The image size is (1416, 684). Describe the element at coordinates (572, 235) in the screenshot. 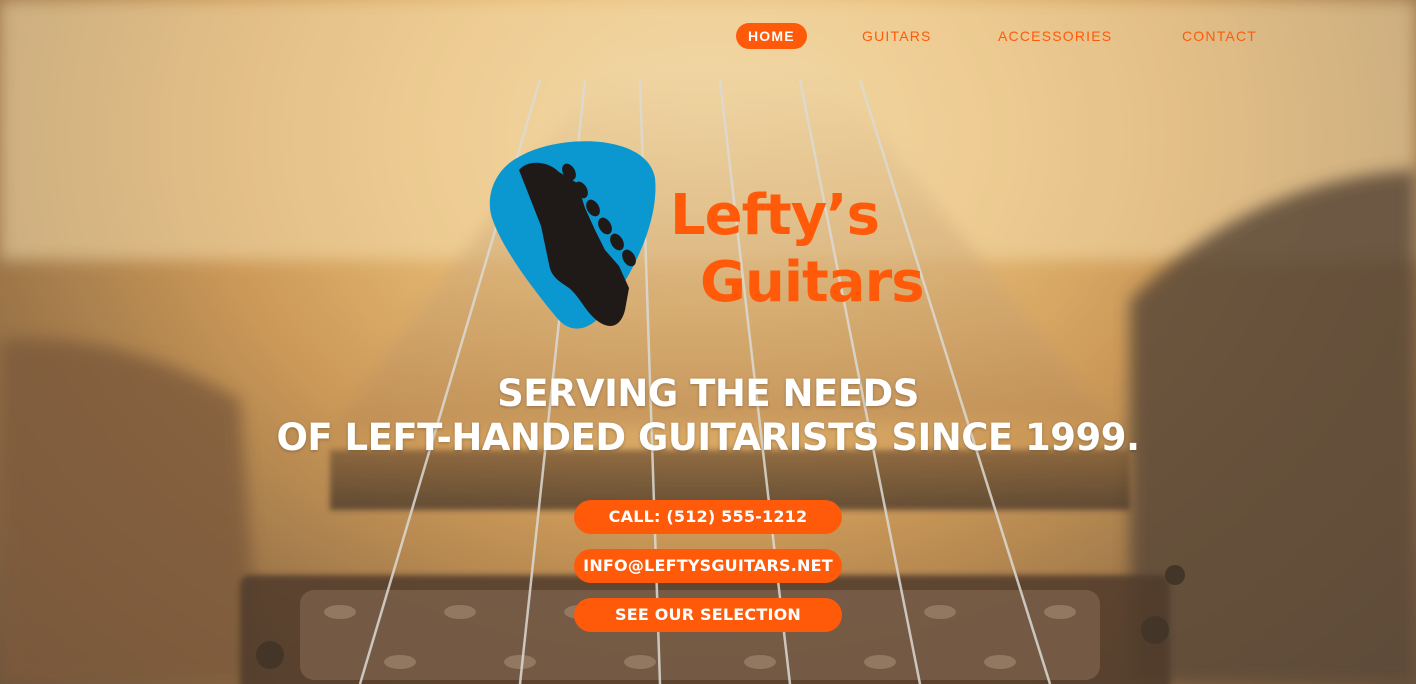

I see `guitar-pick-headstock-icon` at that location.